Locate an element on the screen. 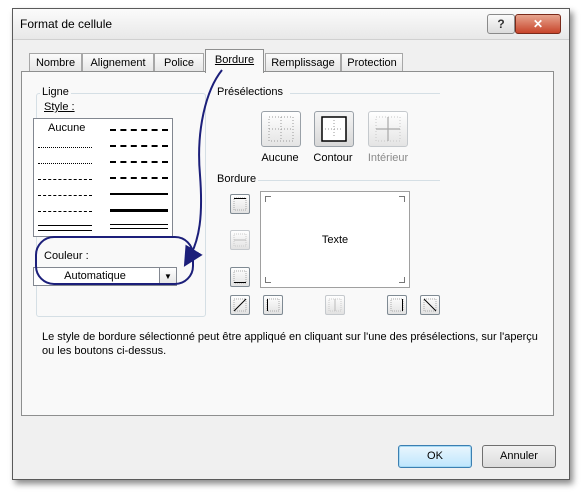 The width and height of the screenshot is (584, 499). style-option-dashed is located at coordinates (65, 211).